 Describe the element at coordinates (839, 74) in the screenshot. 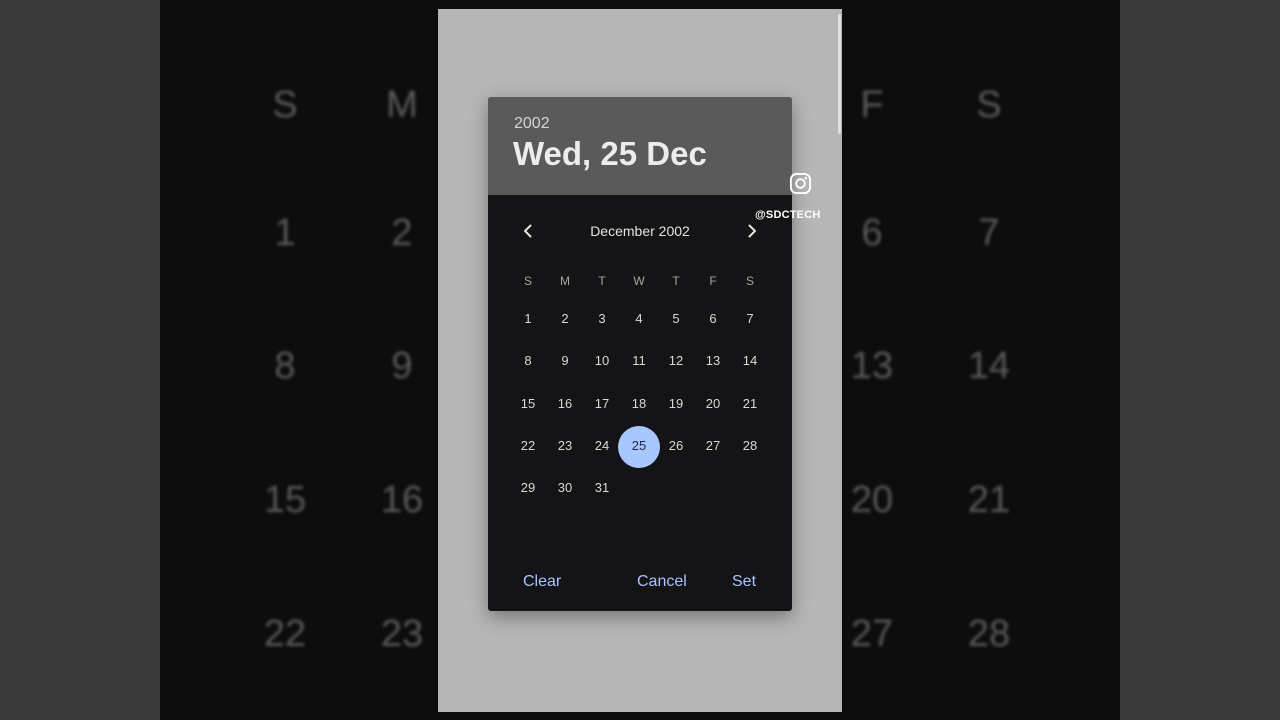

I see `scroll-indicator` at that location.